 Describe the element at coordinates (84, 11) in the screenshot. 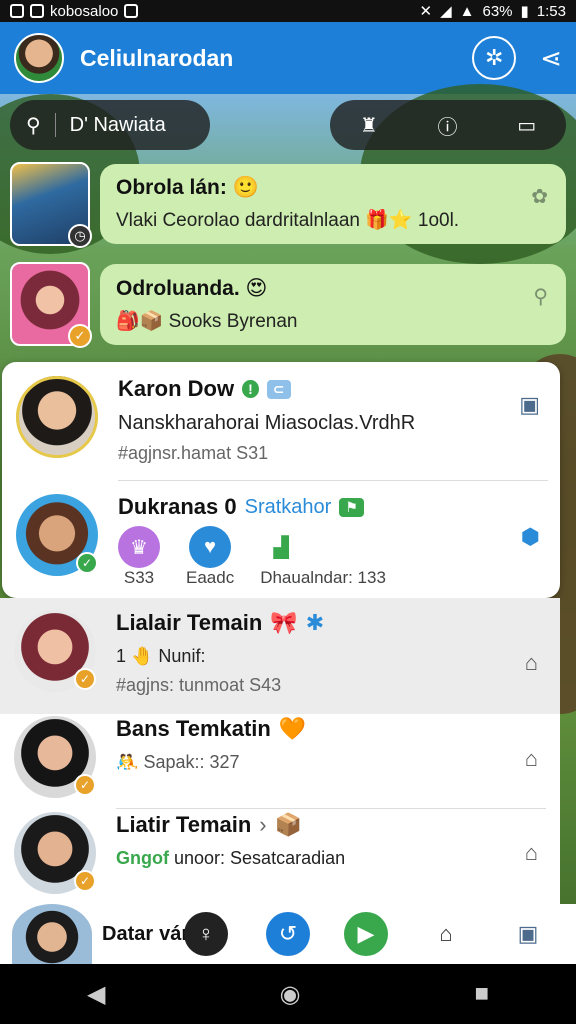

I see `carrier-label: kobosaloo` at that location.